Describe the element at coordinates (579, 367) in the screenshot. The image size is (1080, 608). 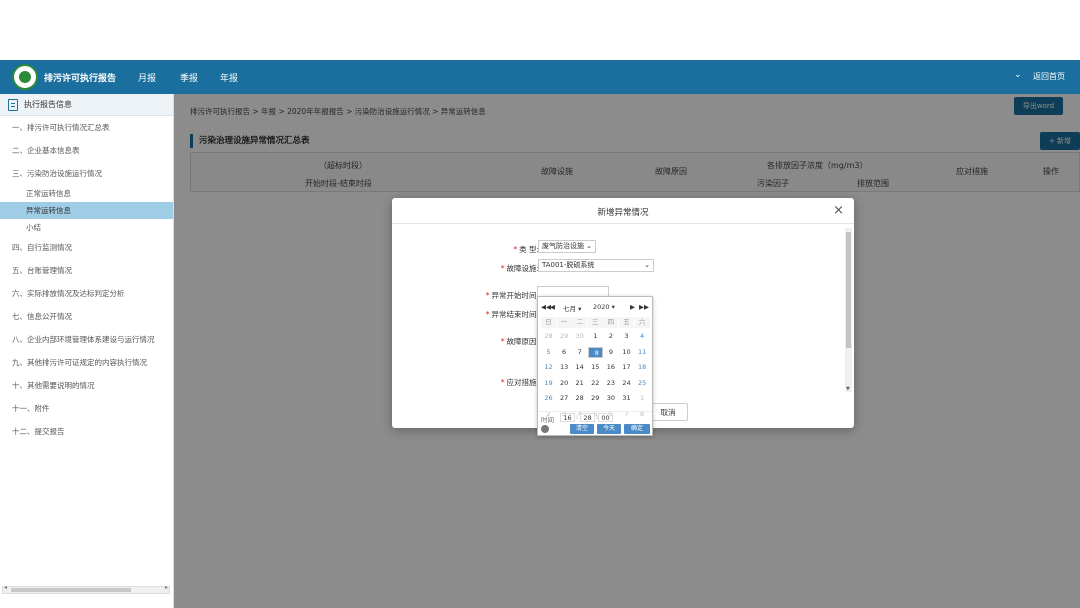
I see `calendar-day: 14` at that location.